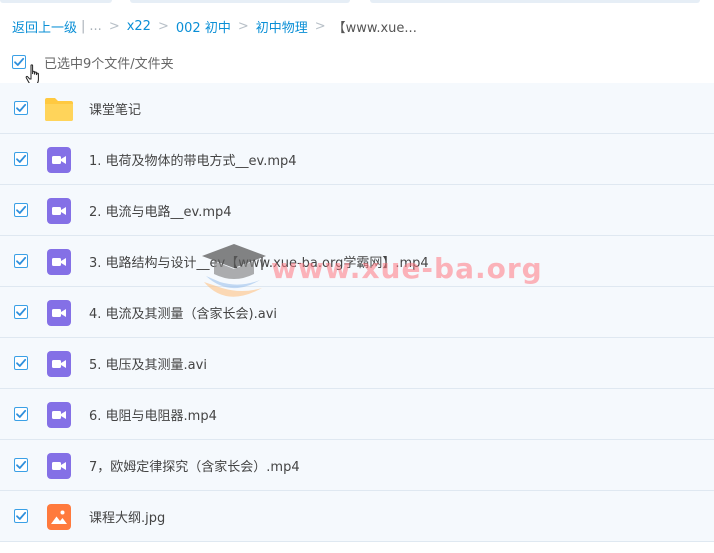 This screenshot has width=714, height=553. I want to click on file-name: 7，欧姆定律探究（含家长会）.mp4, so click(194, 465).